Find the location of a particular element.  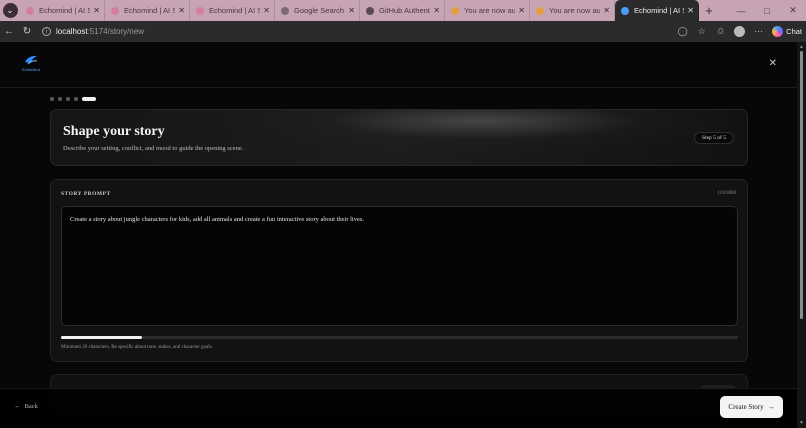

url-field: i localhost:5174/story/new is located at coordinates (93, 31).